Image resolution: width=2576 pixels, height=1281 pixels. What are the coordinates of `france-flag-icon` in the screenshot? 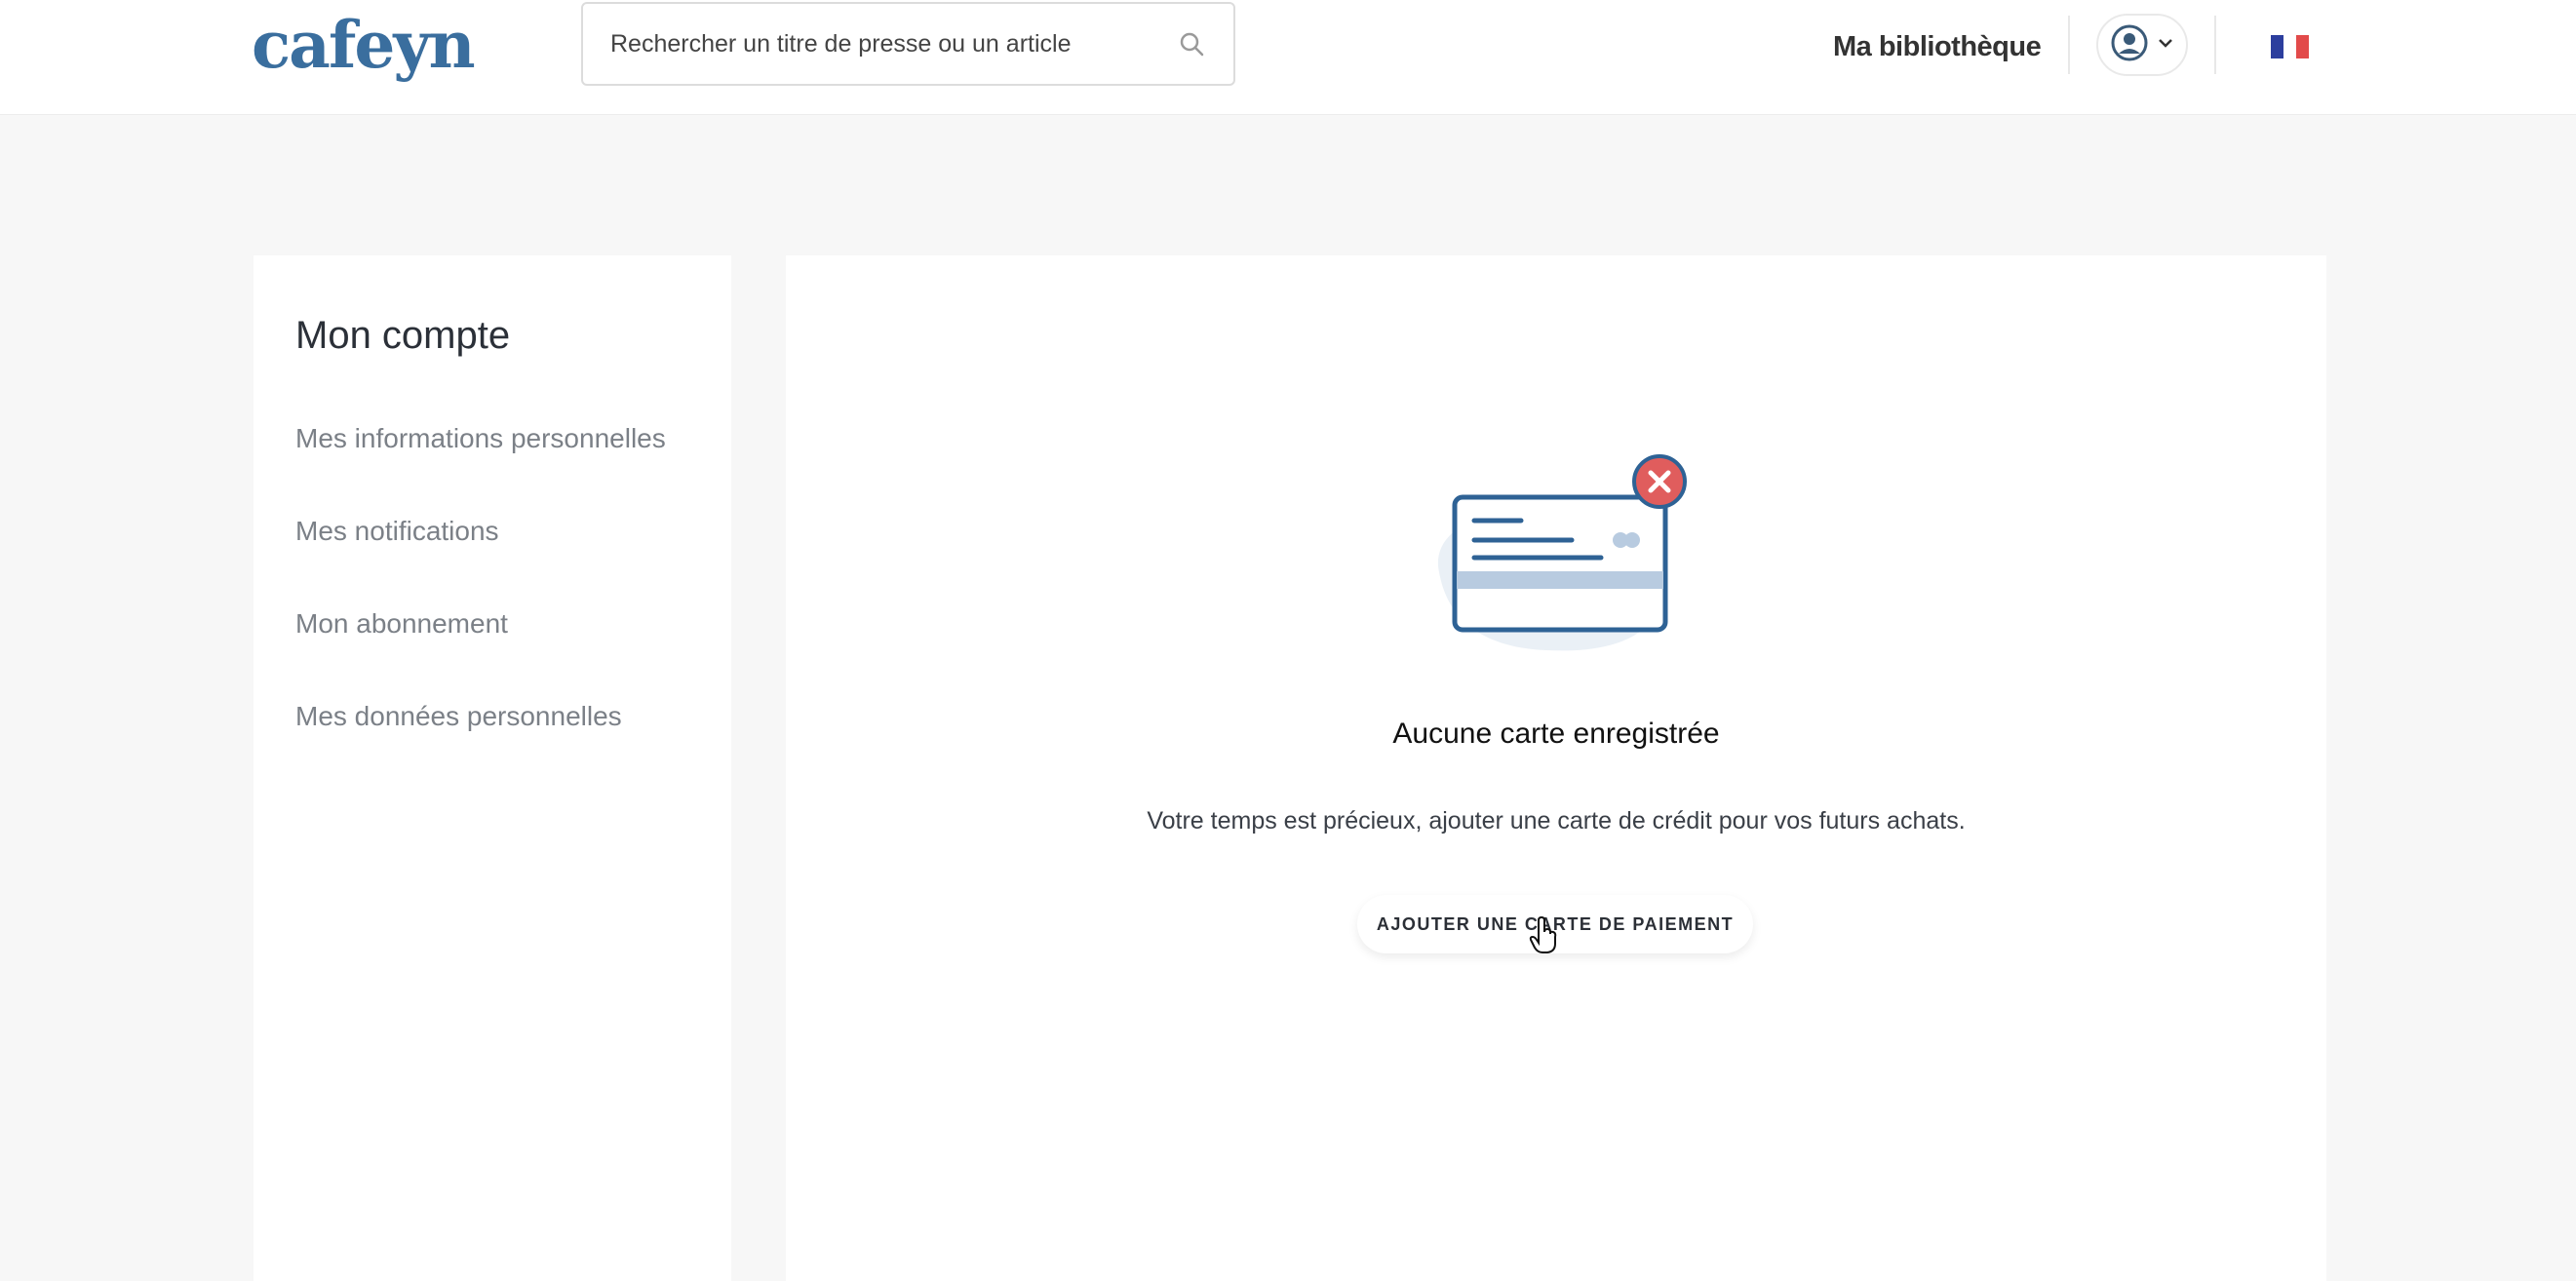 It's located at (2290, 46).